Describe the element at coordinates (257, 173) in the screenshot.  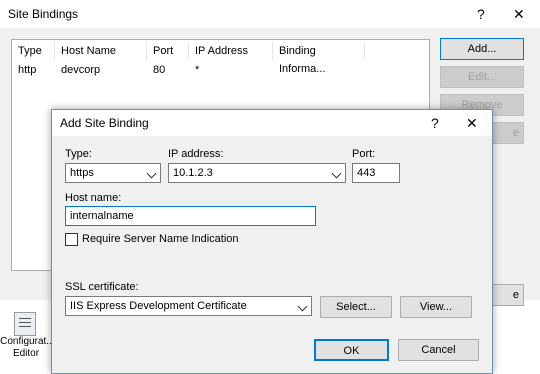
I see `ip-address-select: 10.1.2.3` at that location.